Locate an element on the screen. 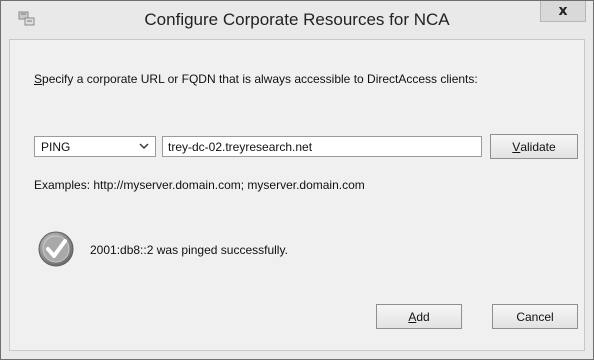  checkmark-success-icon is located at coordinates (56, 249).